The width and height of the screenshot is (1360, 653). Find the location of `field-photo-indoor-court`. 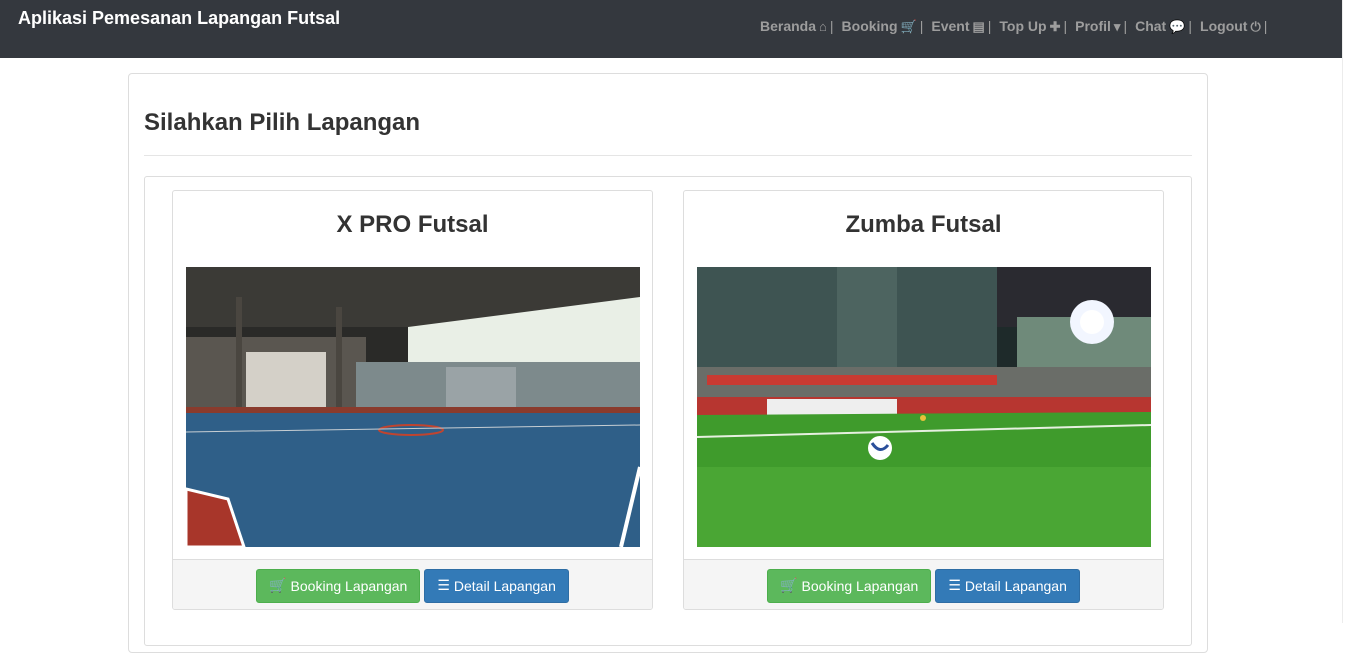

field-photo-indoor-court is located at coordinates (413, 407).